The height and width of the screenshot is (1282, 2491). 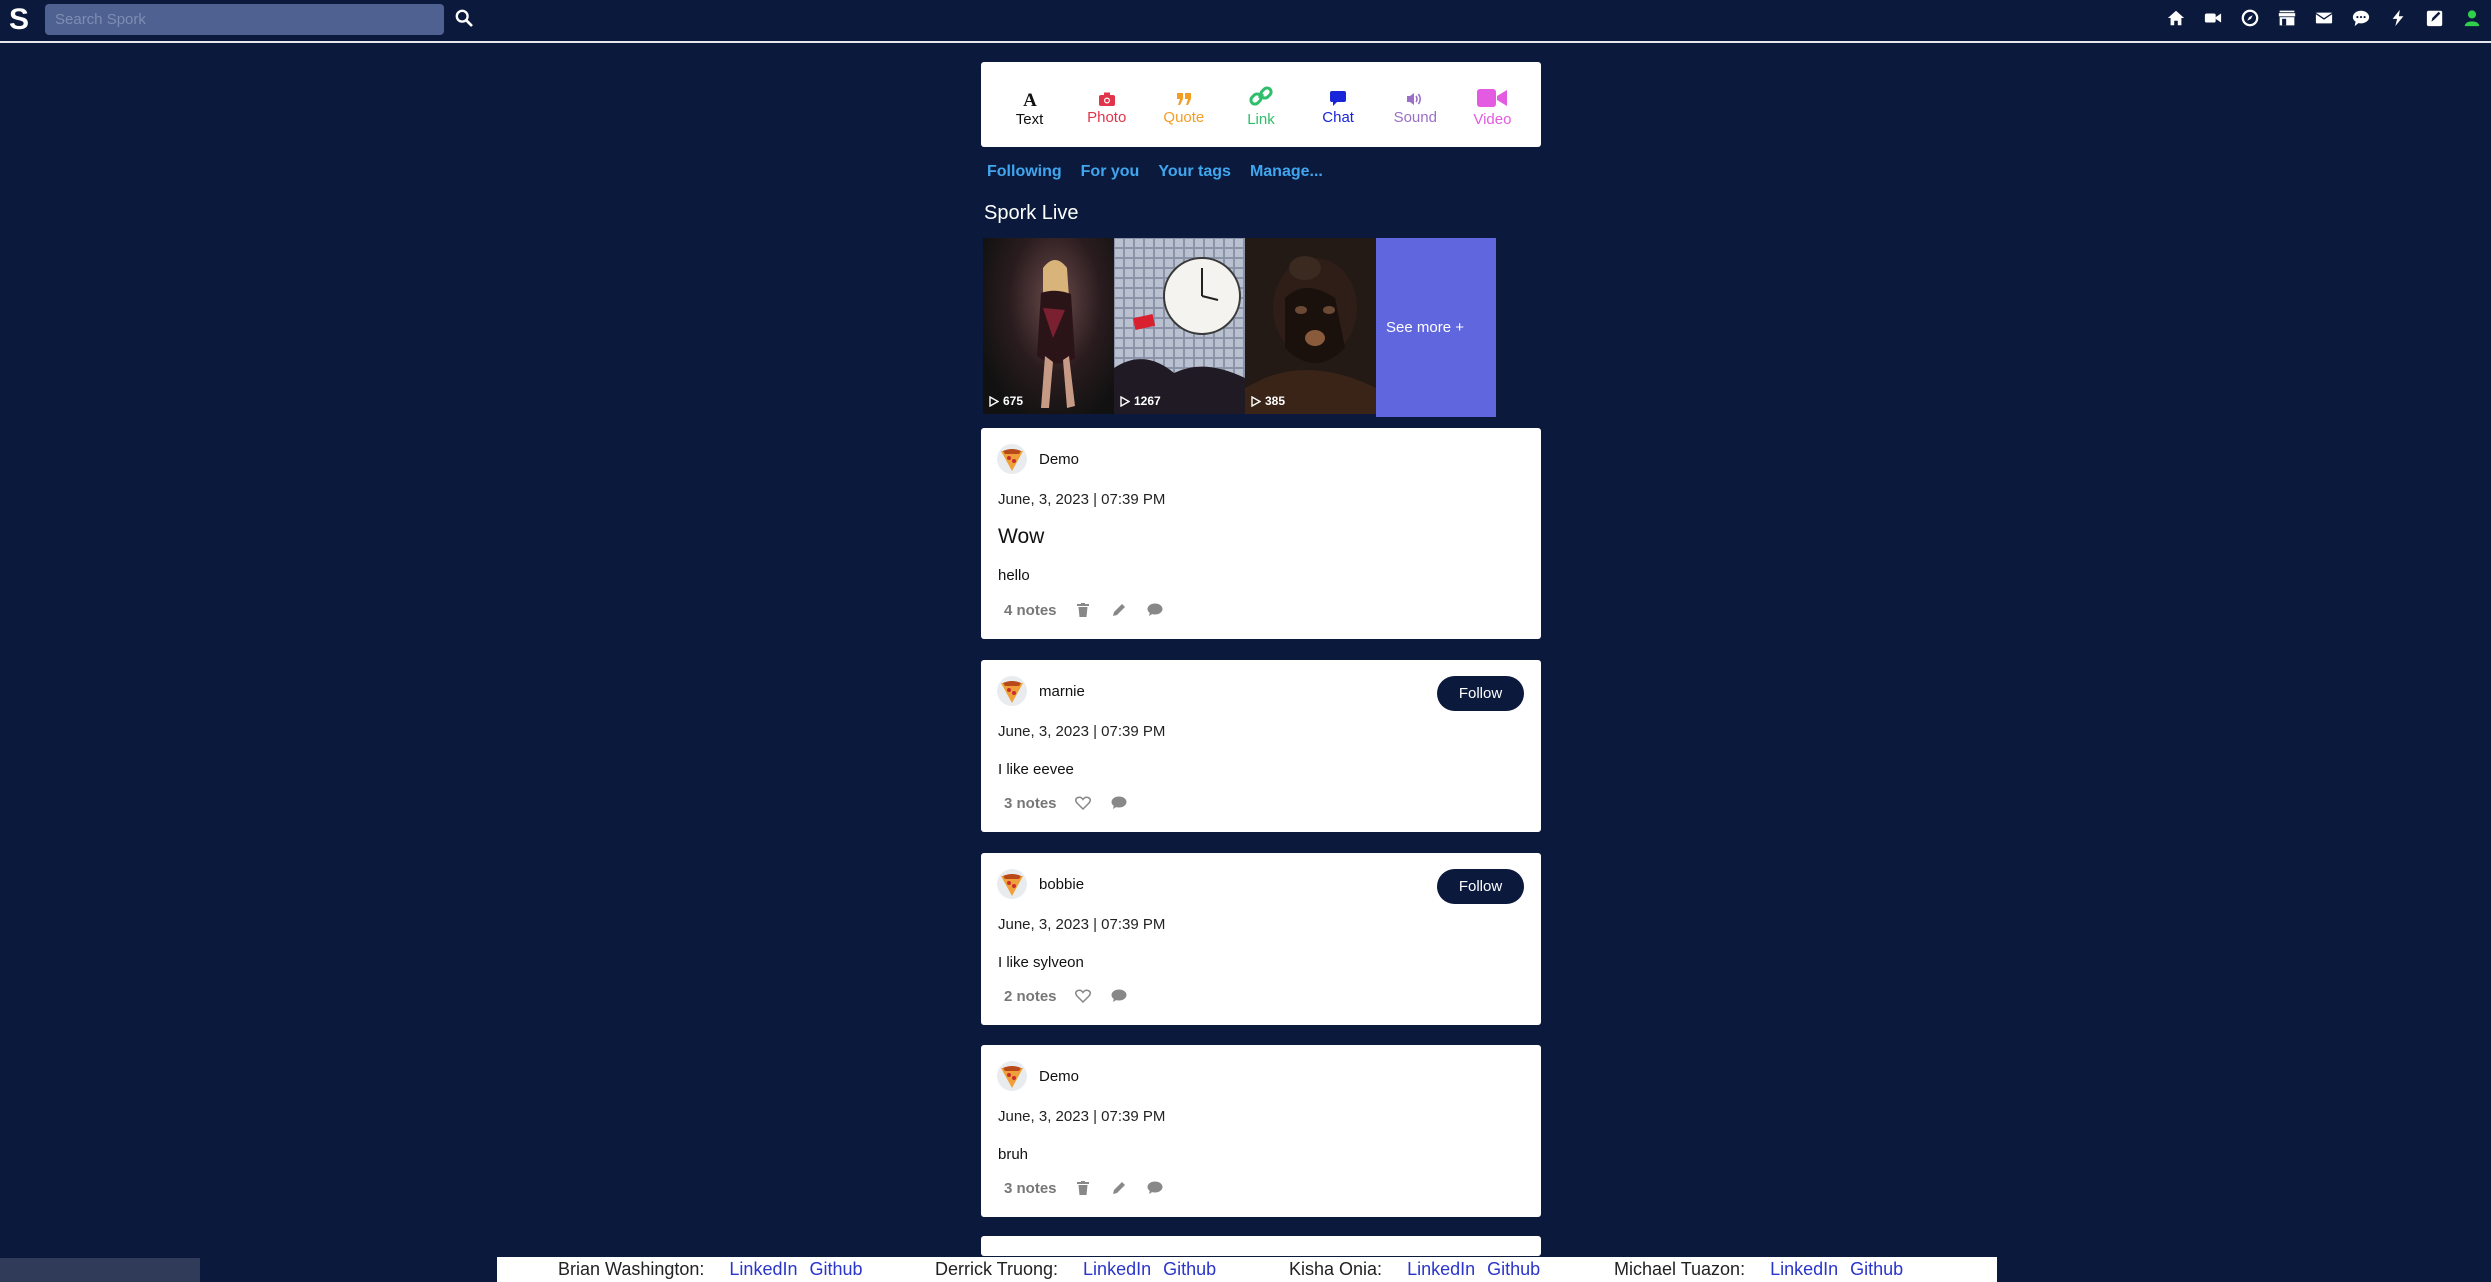 What do you see at coordinates (464, 18) in the screenshot?
I see `search-button` at bounding box center [464, 18].